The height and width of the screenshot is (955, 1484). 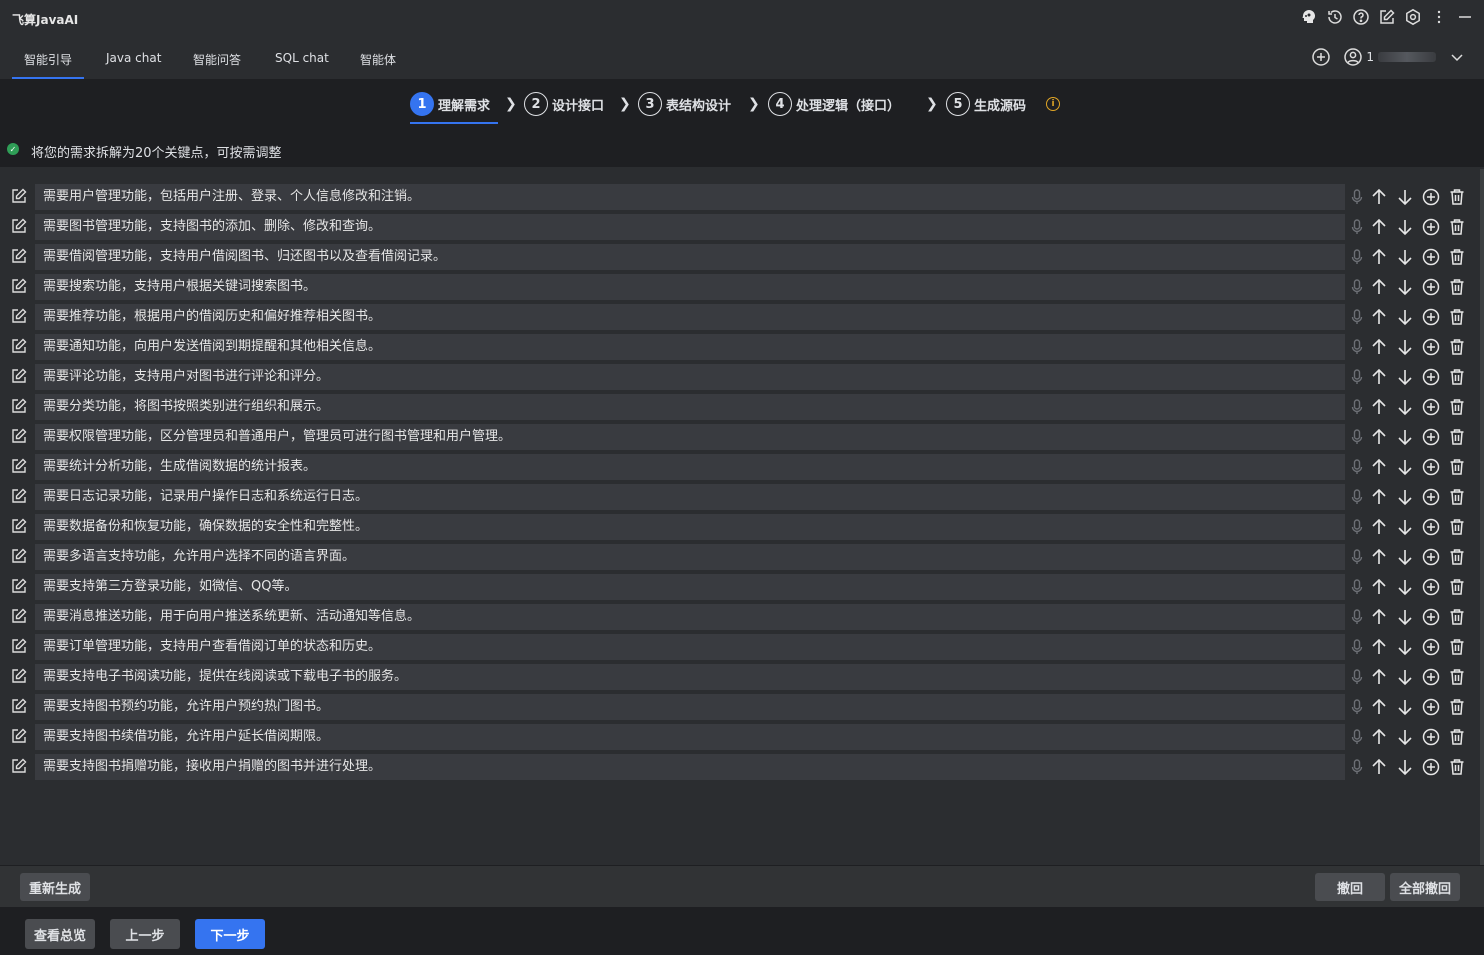 I want to click on tab-agent: 智能体, so click(x=378, y=65).